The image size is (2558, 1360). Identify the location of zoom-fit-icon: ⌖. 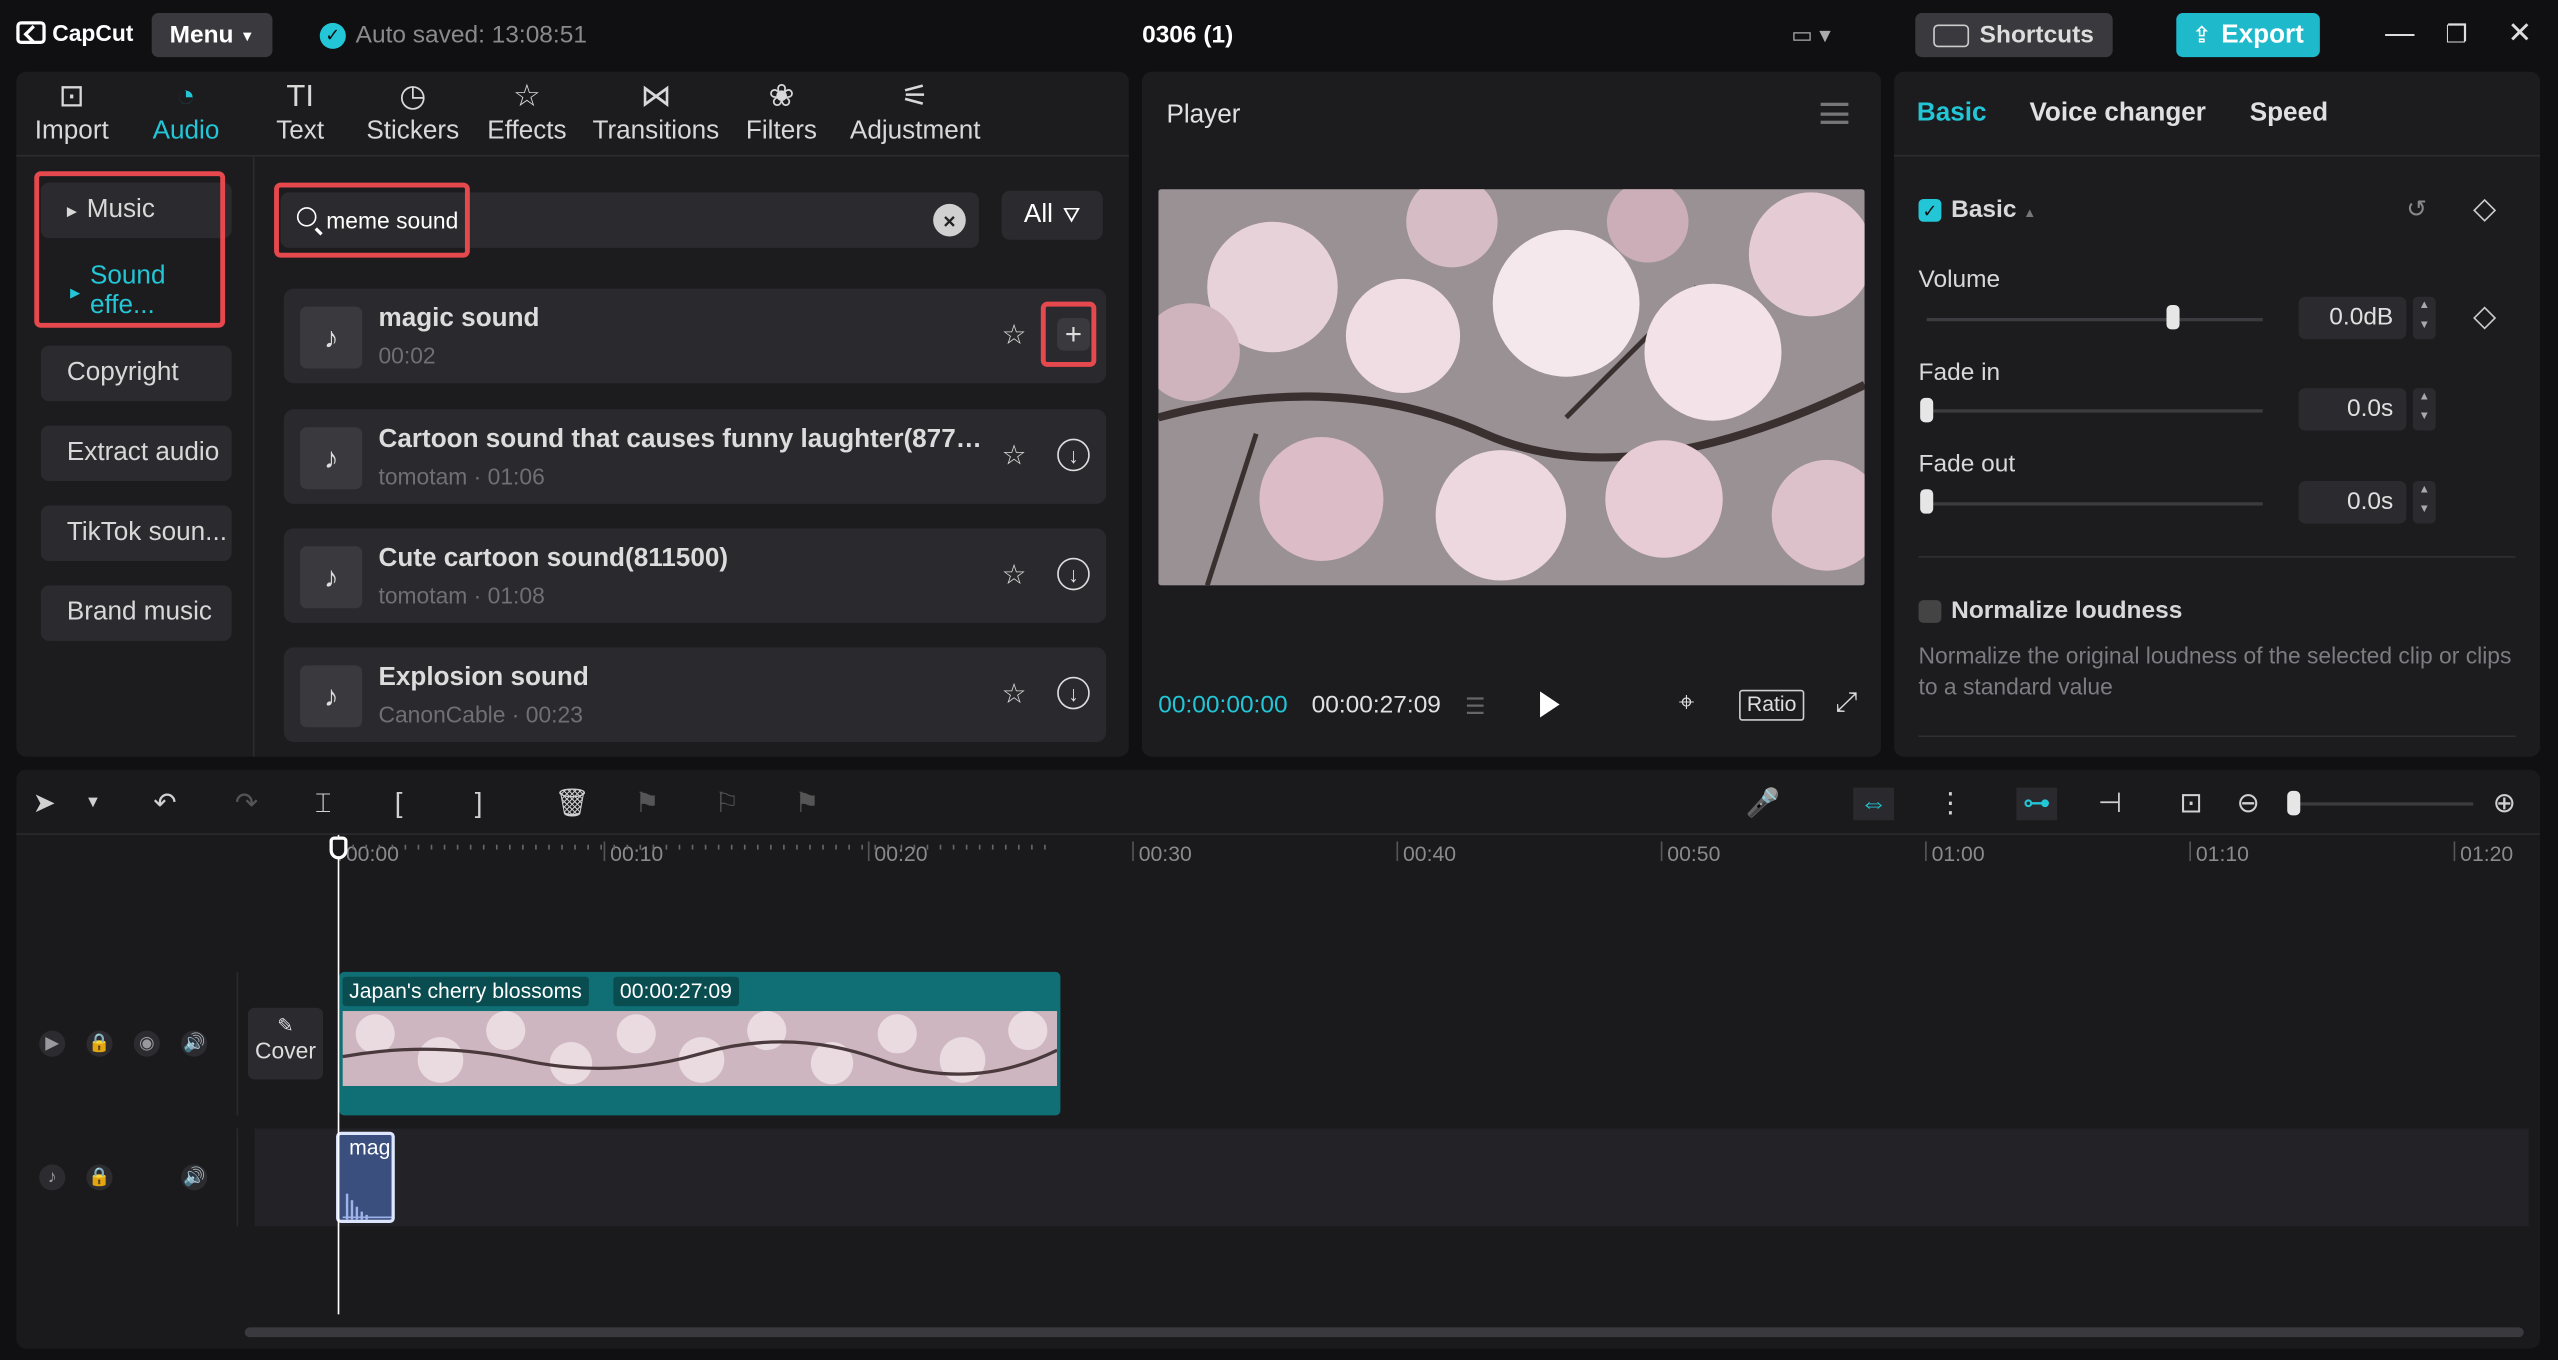
(1687, 703).